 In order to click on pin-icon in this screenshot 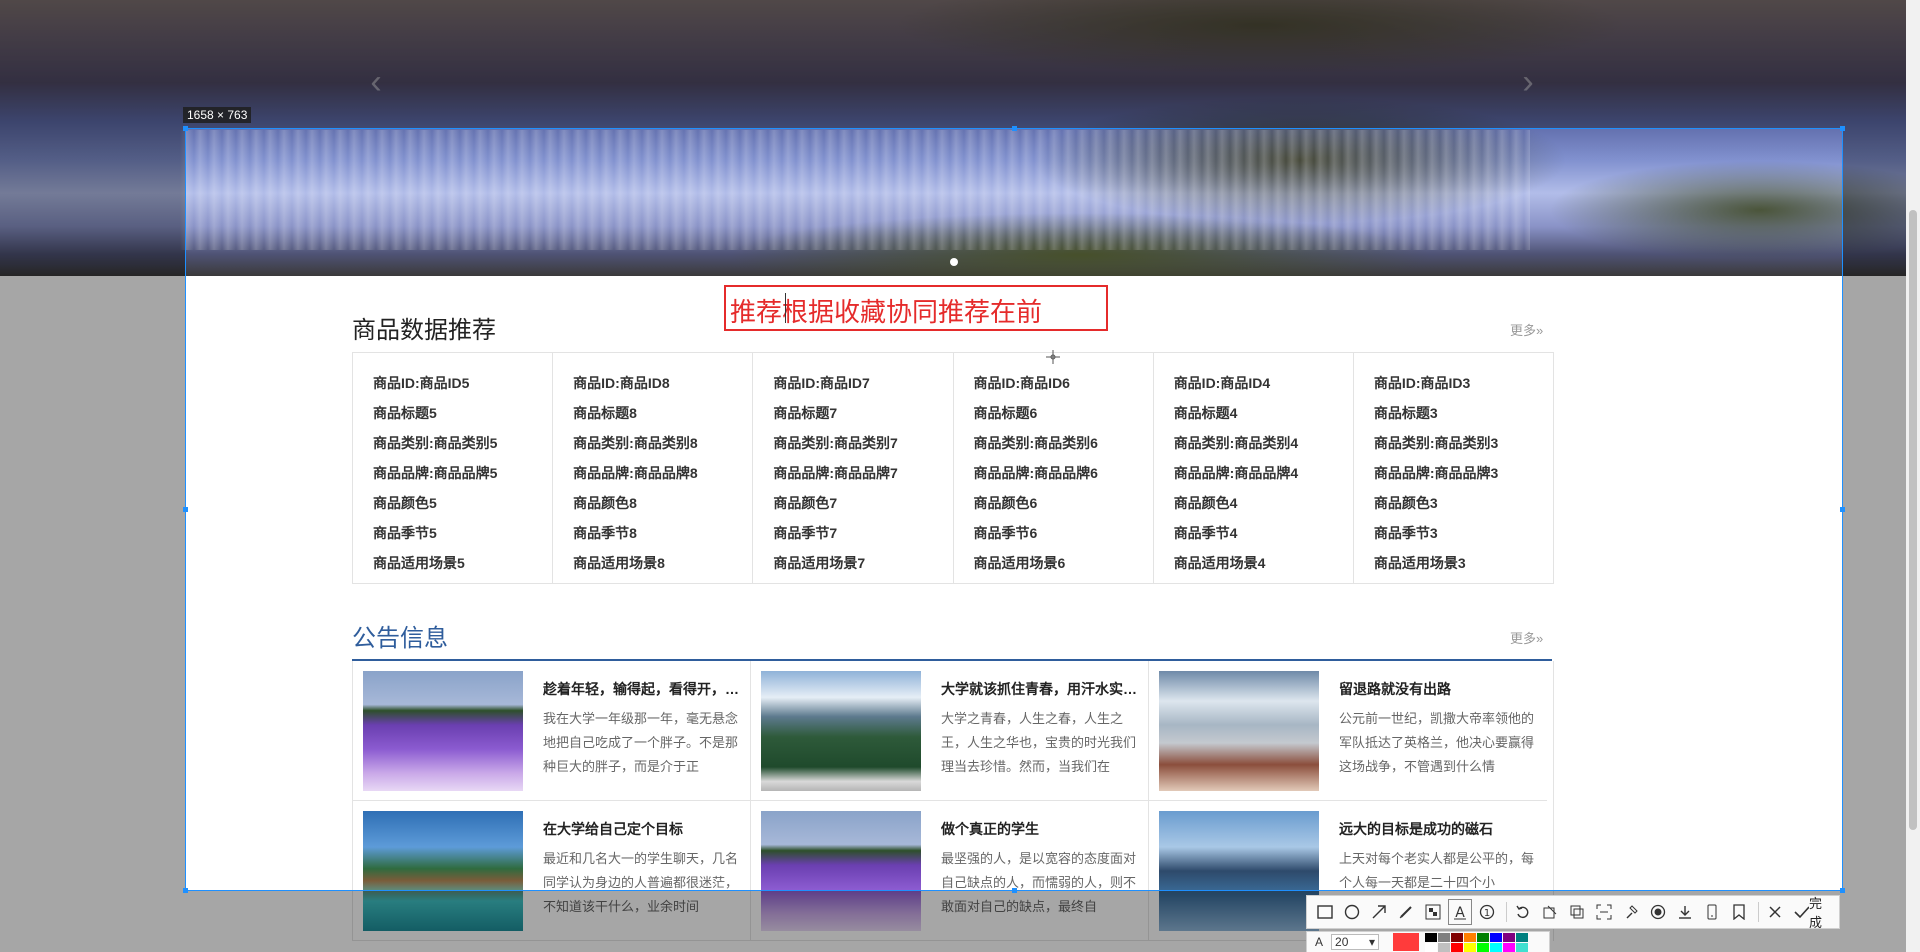, I will do `click(1550, 912)`.